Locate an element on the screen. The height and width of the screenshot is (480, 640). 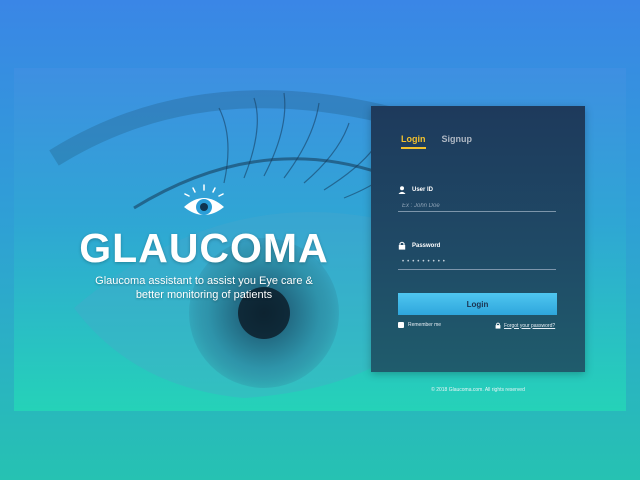
copyright-footer: © 2018 Glaucoma.com. All rights reserved is located at coordinates (478, 390).